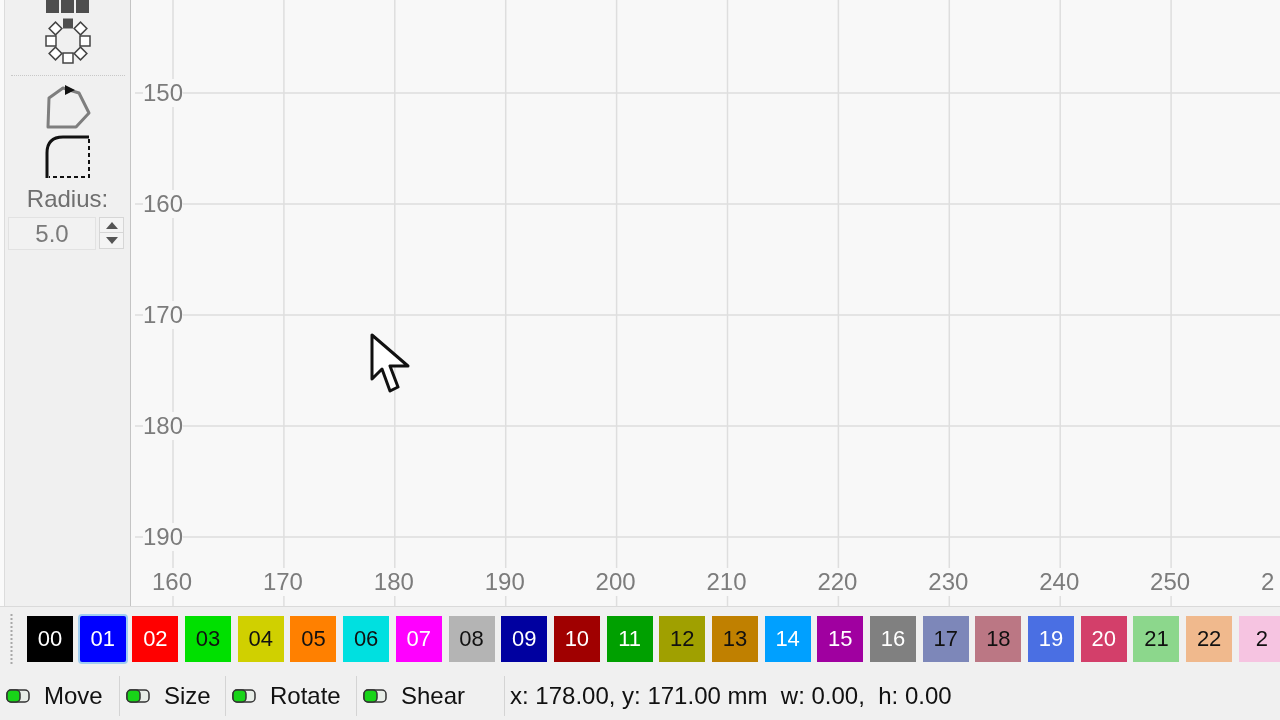 This screenshot has height=720, width=1280. I want to click on toggle-button: Rotate, so click(286, 695).